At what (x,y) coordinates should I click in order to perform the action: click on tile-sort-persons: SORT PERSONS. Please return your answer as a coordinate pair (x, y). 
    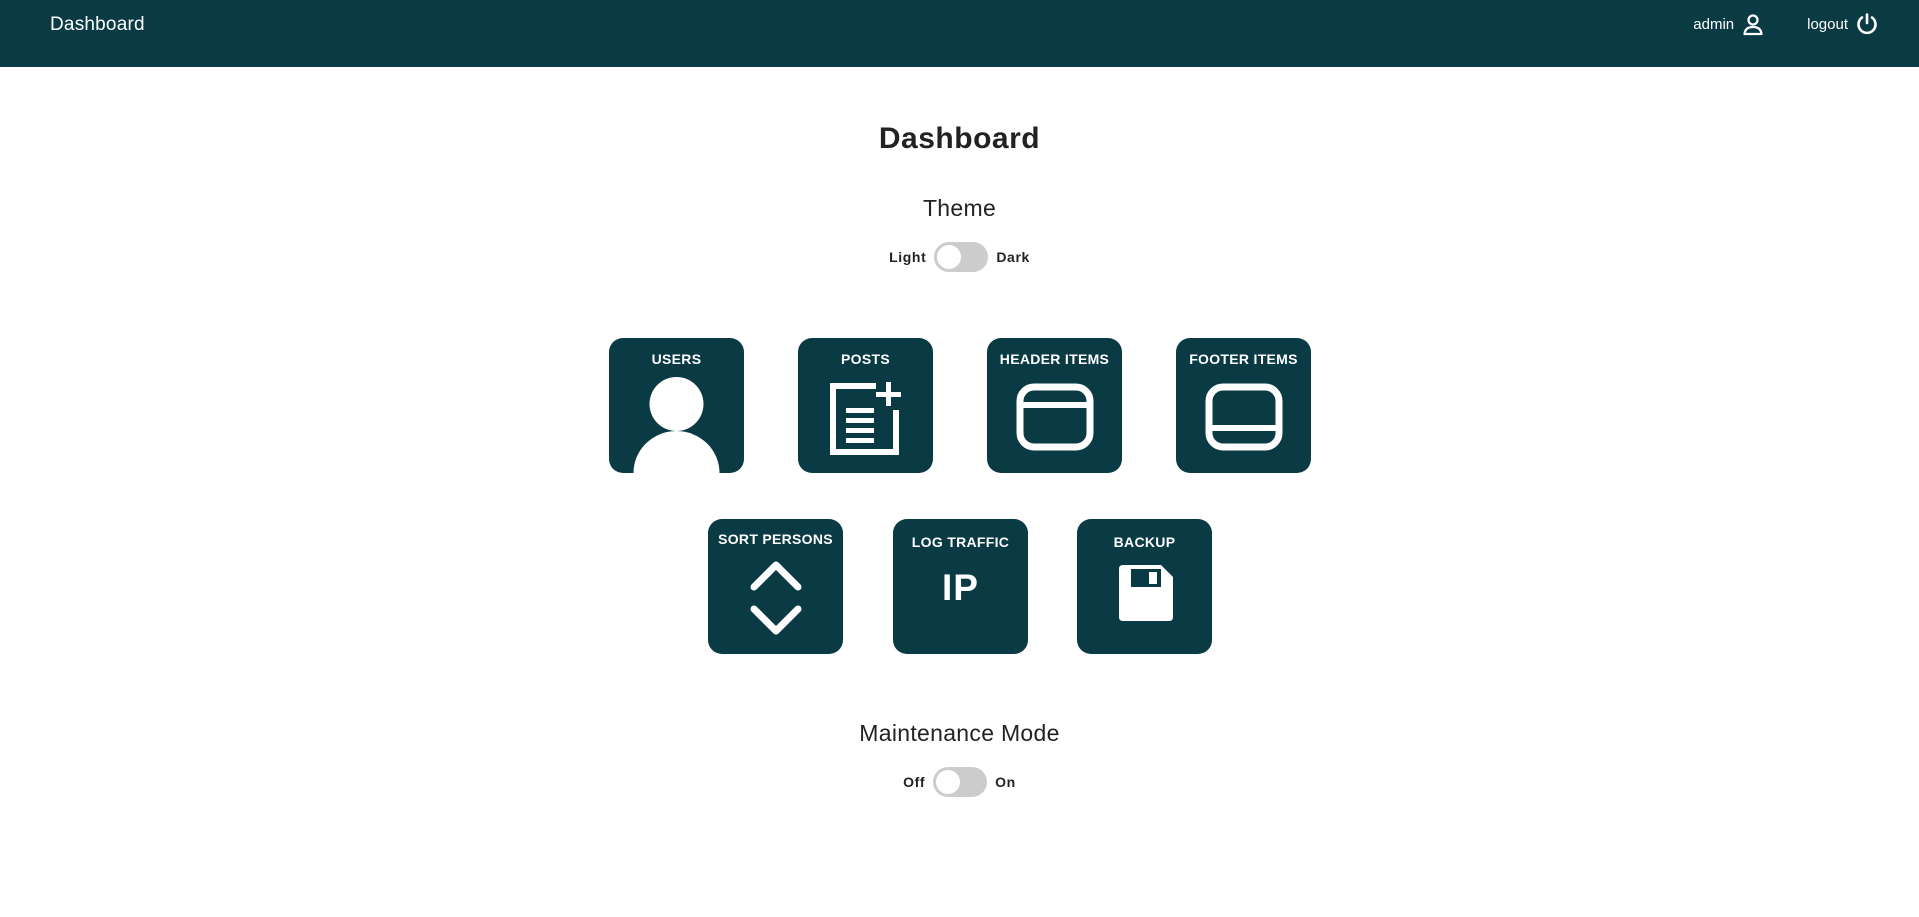
    Looking at the image, I should click on (775, 586).